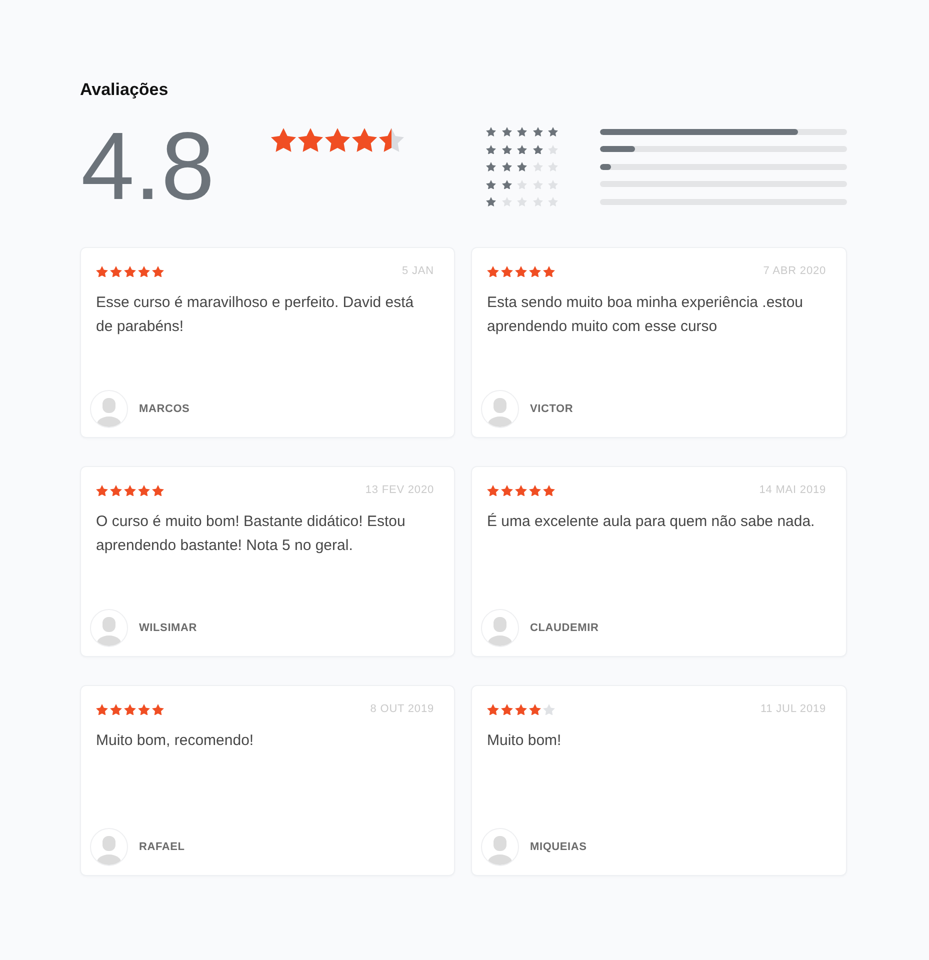 The height and width of the screenshot is (960, 929). Describe the element at coordinates (651, 522) in the screenshot. I see `review-text: É uma excelente aula para quem não sabe nada.` at that location.